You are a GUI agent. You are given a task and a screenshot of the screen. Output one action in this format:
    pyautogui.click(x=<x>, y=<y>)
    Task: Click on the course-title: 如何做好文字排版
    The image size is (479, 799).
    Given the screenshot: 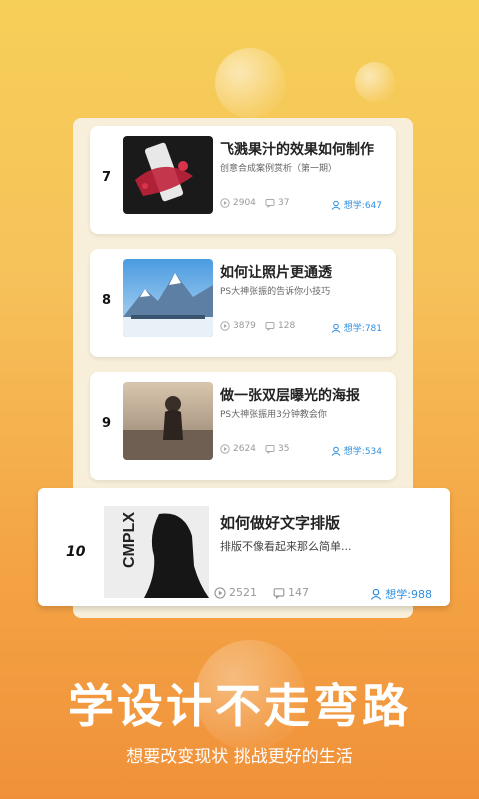 What is the action you would take?
    pyautogui.click(x=280, y=523)
    